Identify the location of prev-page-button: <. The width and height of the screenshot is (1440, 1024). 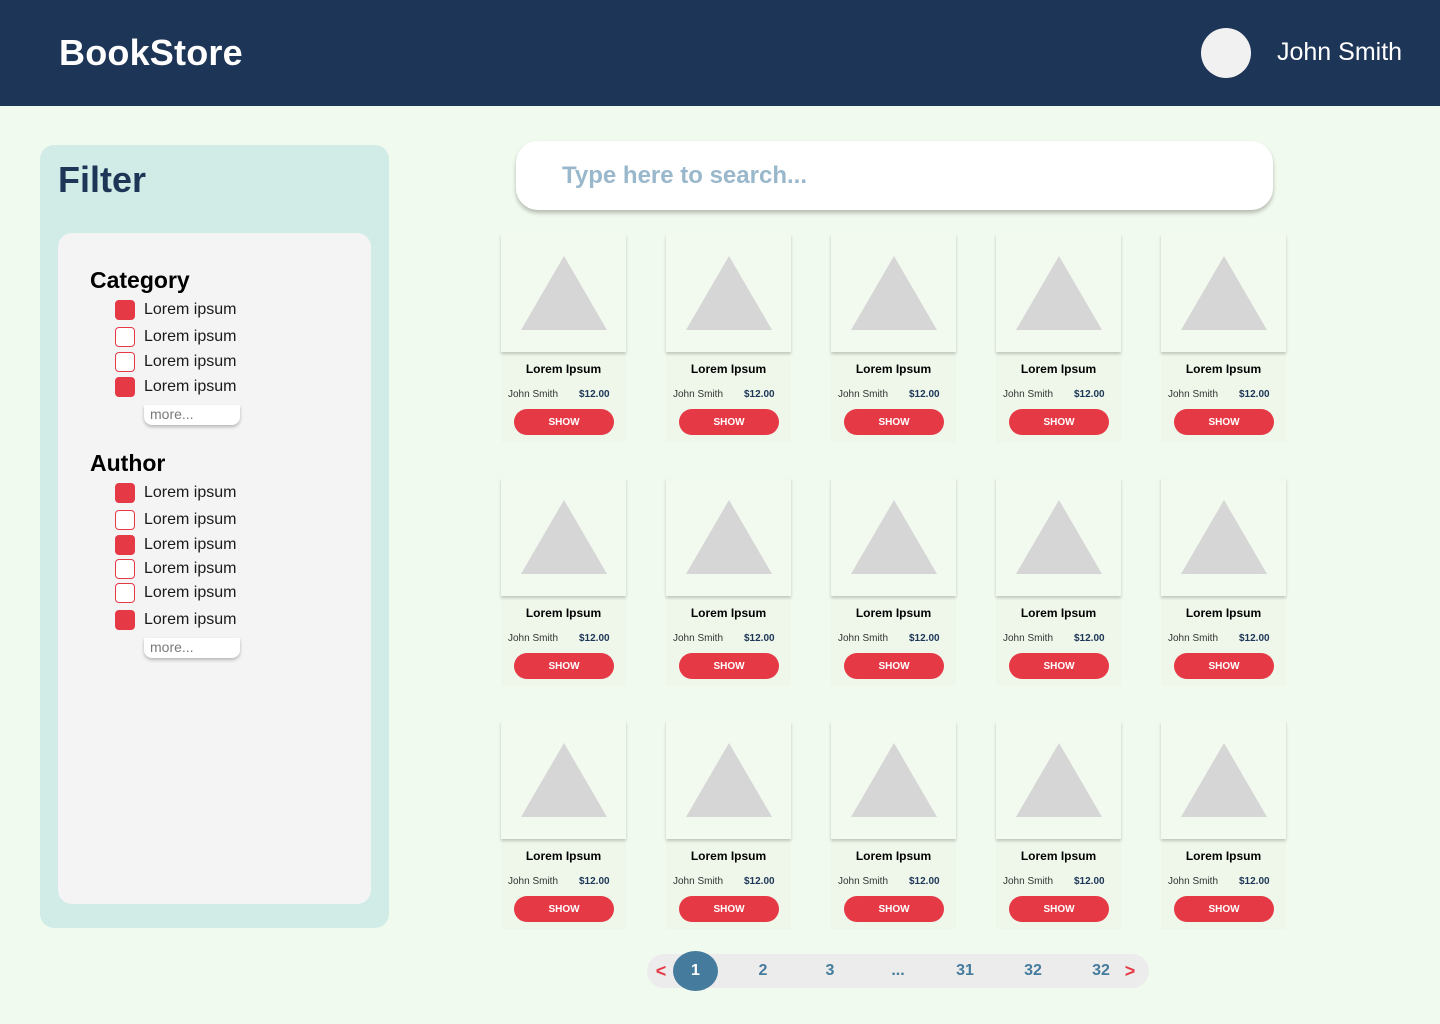
(661, 971).